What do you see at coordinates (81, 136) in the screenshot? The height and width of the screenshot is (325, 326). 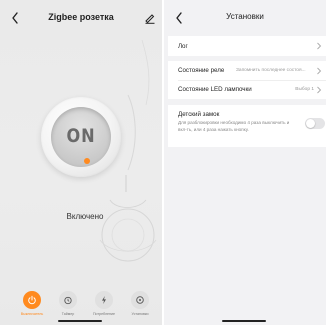 I see `power-button-label: ON` at bounding box center [81, 136].